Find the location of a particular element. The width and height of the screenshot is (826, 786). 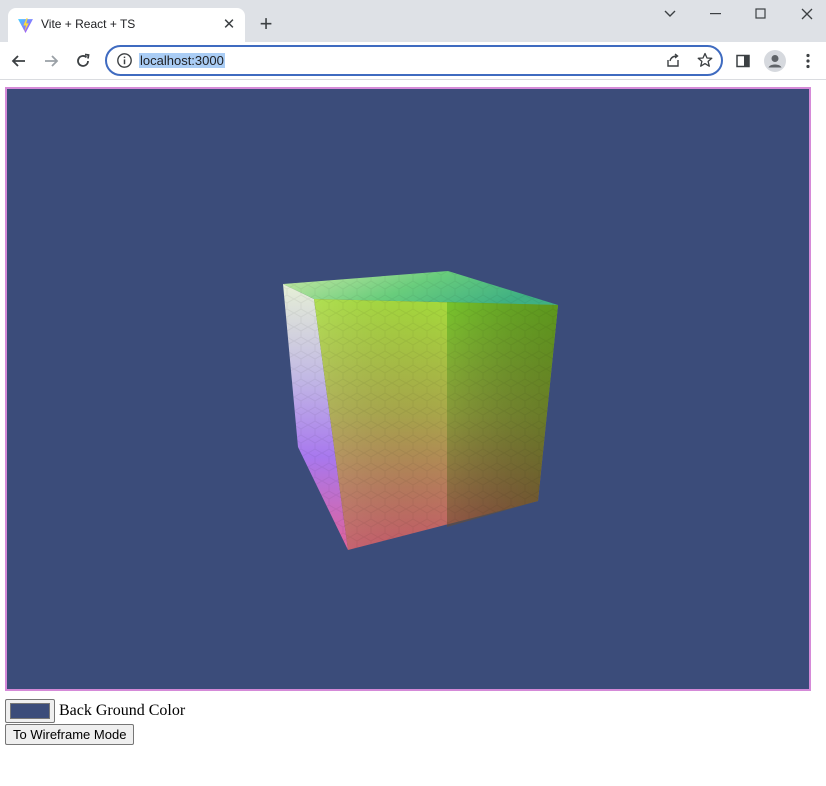

reload-icon is located at coordinates (83, 61).